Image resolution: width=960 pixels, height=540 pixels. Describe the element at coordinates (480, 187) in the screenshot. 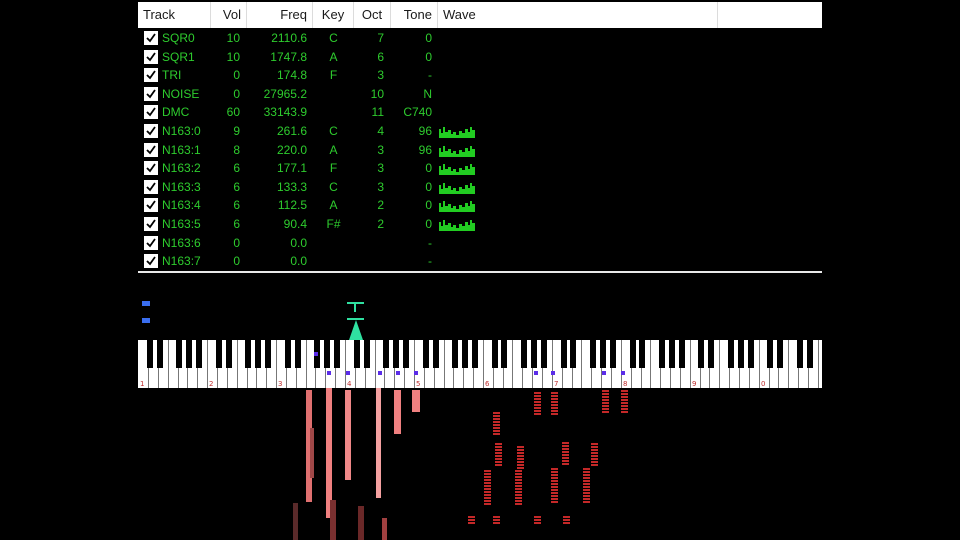

I see `track-row: N163:3 6 133.3 C 3 0` at that location.